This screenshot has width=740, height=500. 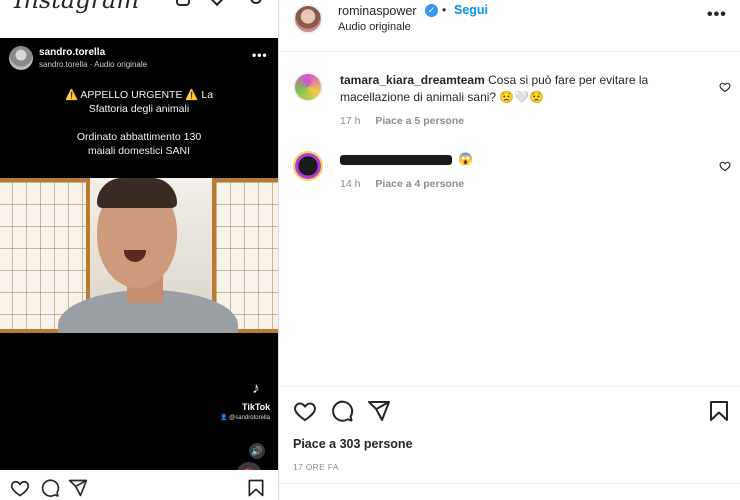 What do you see at coordinates (308, 19) in the screenshot?
I see `author-avatar` at bounding box center [308, 19].